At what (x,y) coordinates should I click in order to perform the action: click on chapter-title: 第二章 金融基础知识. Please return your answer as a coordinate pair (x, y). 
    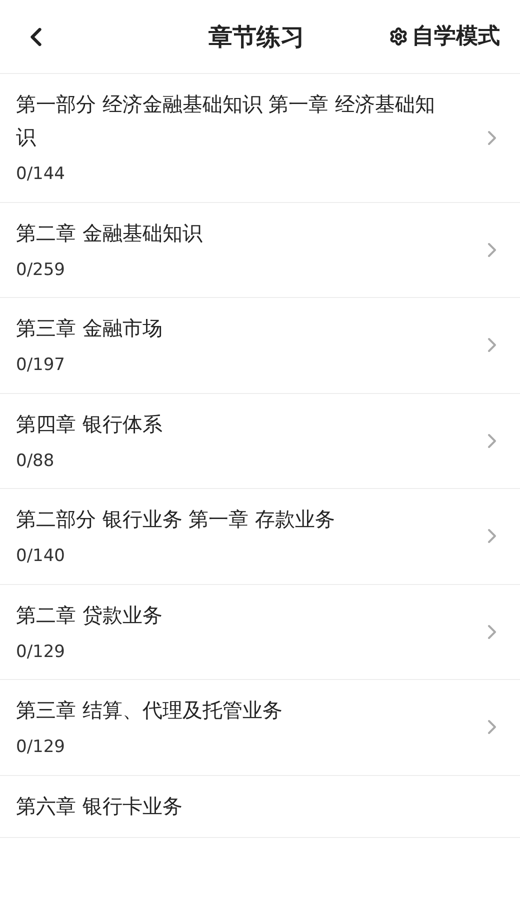
    Looking at the image, I should click on (110, 233).